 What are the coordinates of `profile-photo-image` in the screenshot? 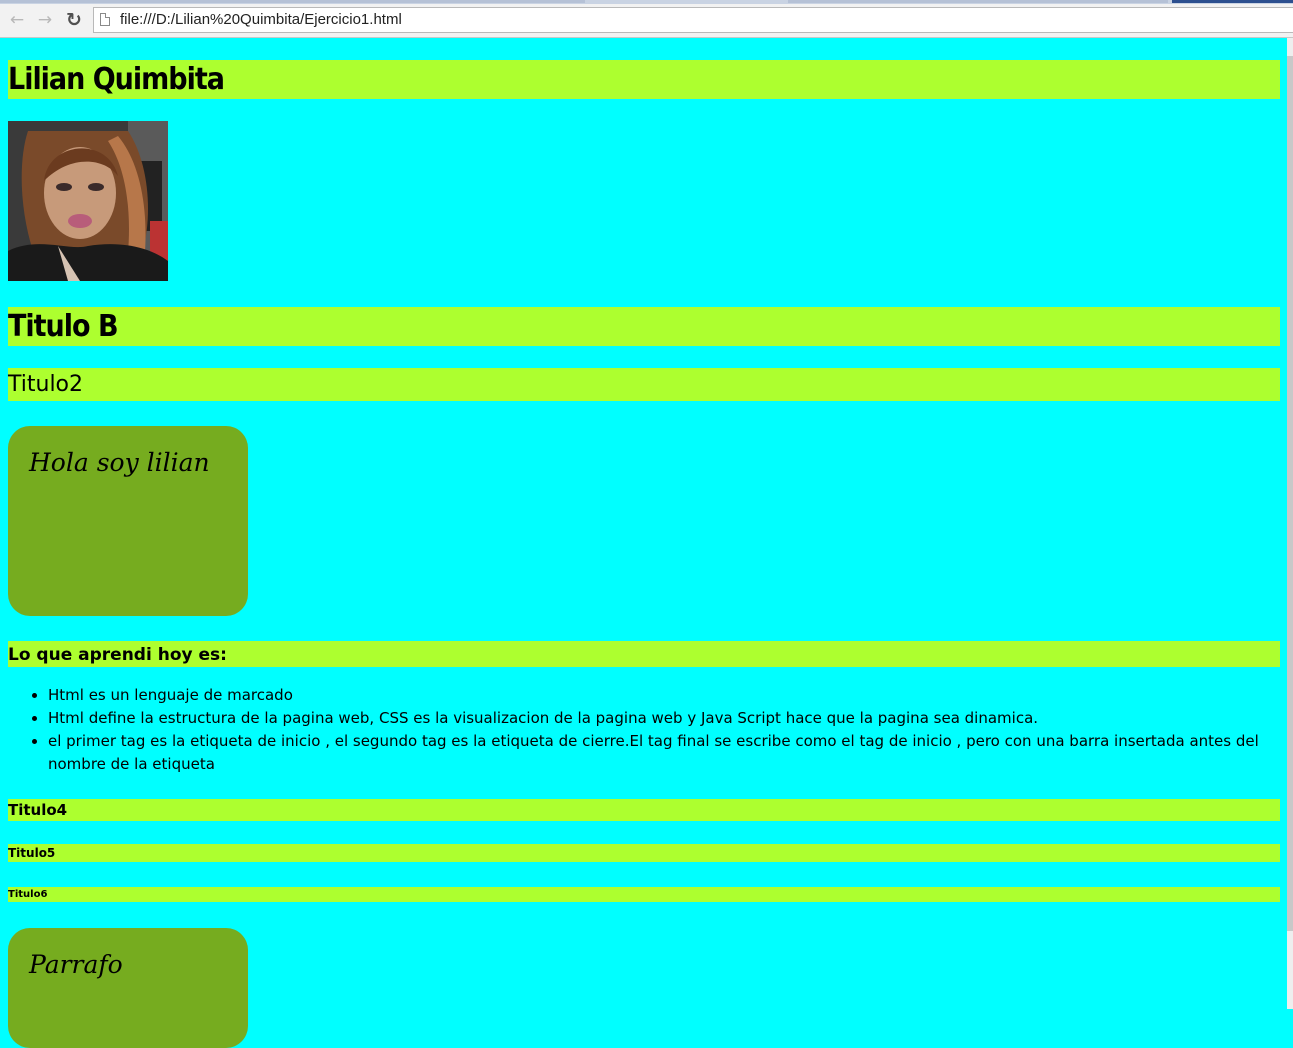 It's located at (88, 201).